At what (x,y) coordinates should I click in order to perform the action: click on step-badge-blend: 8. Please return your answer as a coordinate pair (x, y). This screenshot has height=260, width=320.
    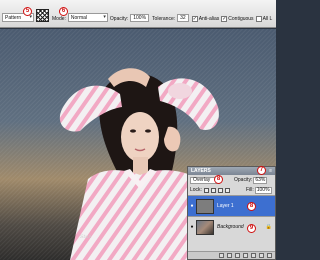
    Looking at the image, I should click on (218, 179).